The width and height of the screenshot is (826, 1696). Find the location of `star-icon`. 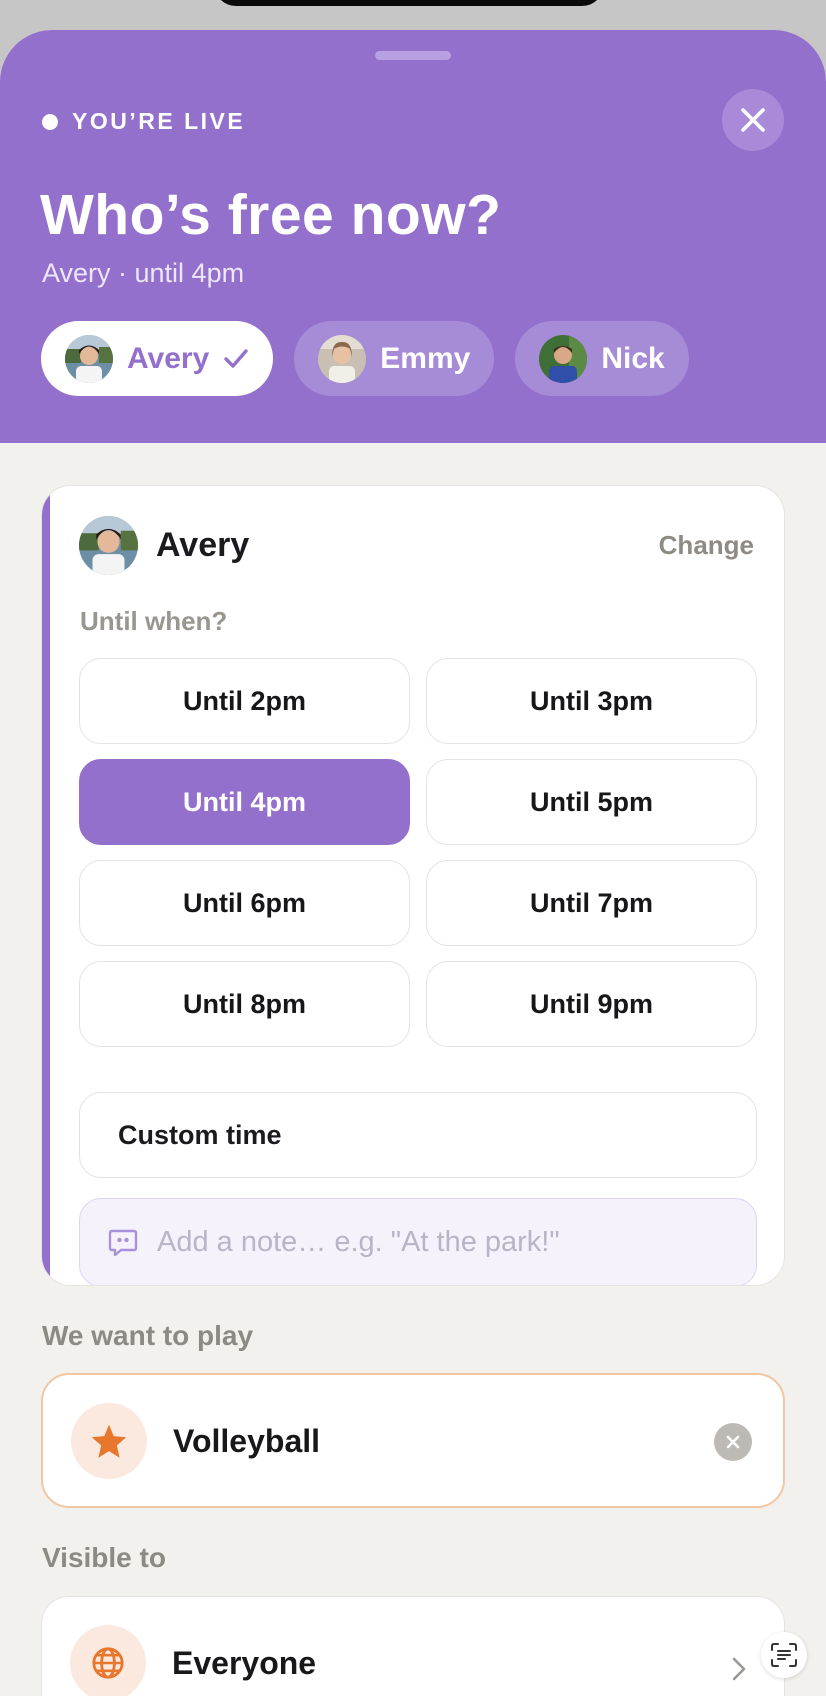

star-icon is located at coordinates (109, 1441).